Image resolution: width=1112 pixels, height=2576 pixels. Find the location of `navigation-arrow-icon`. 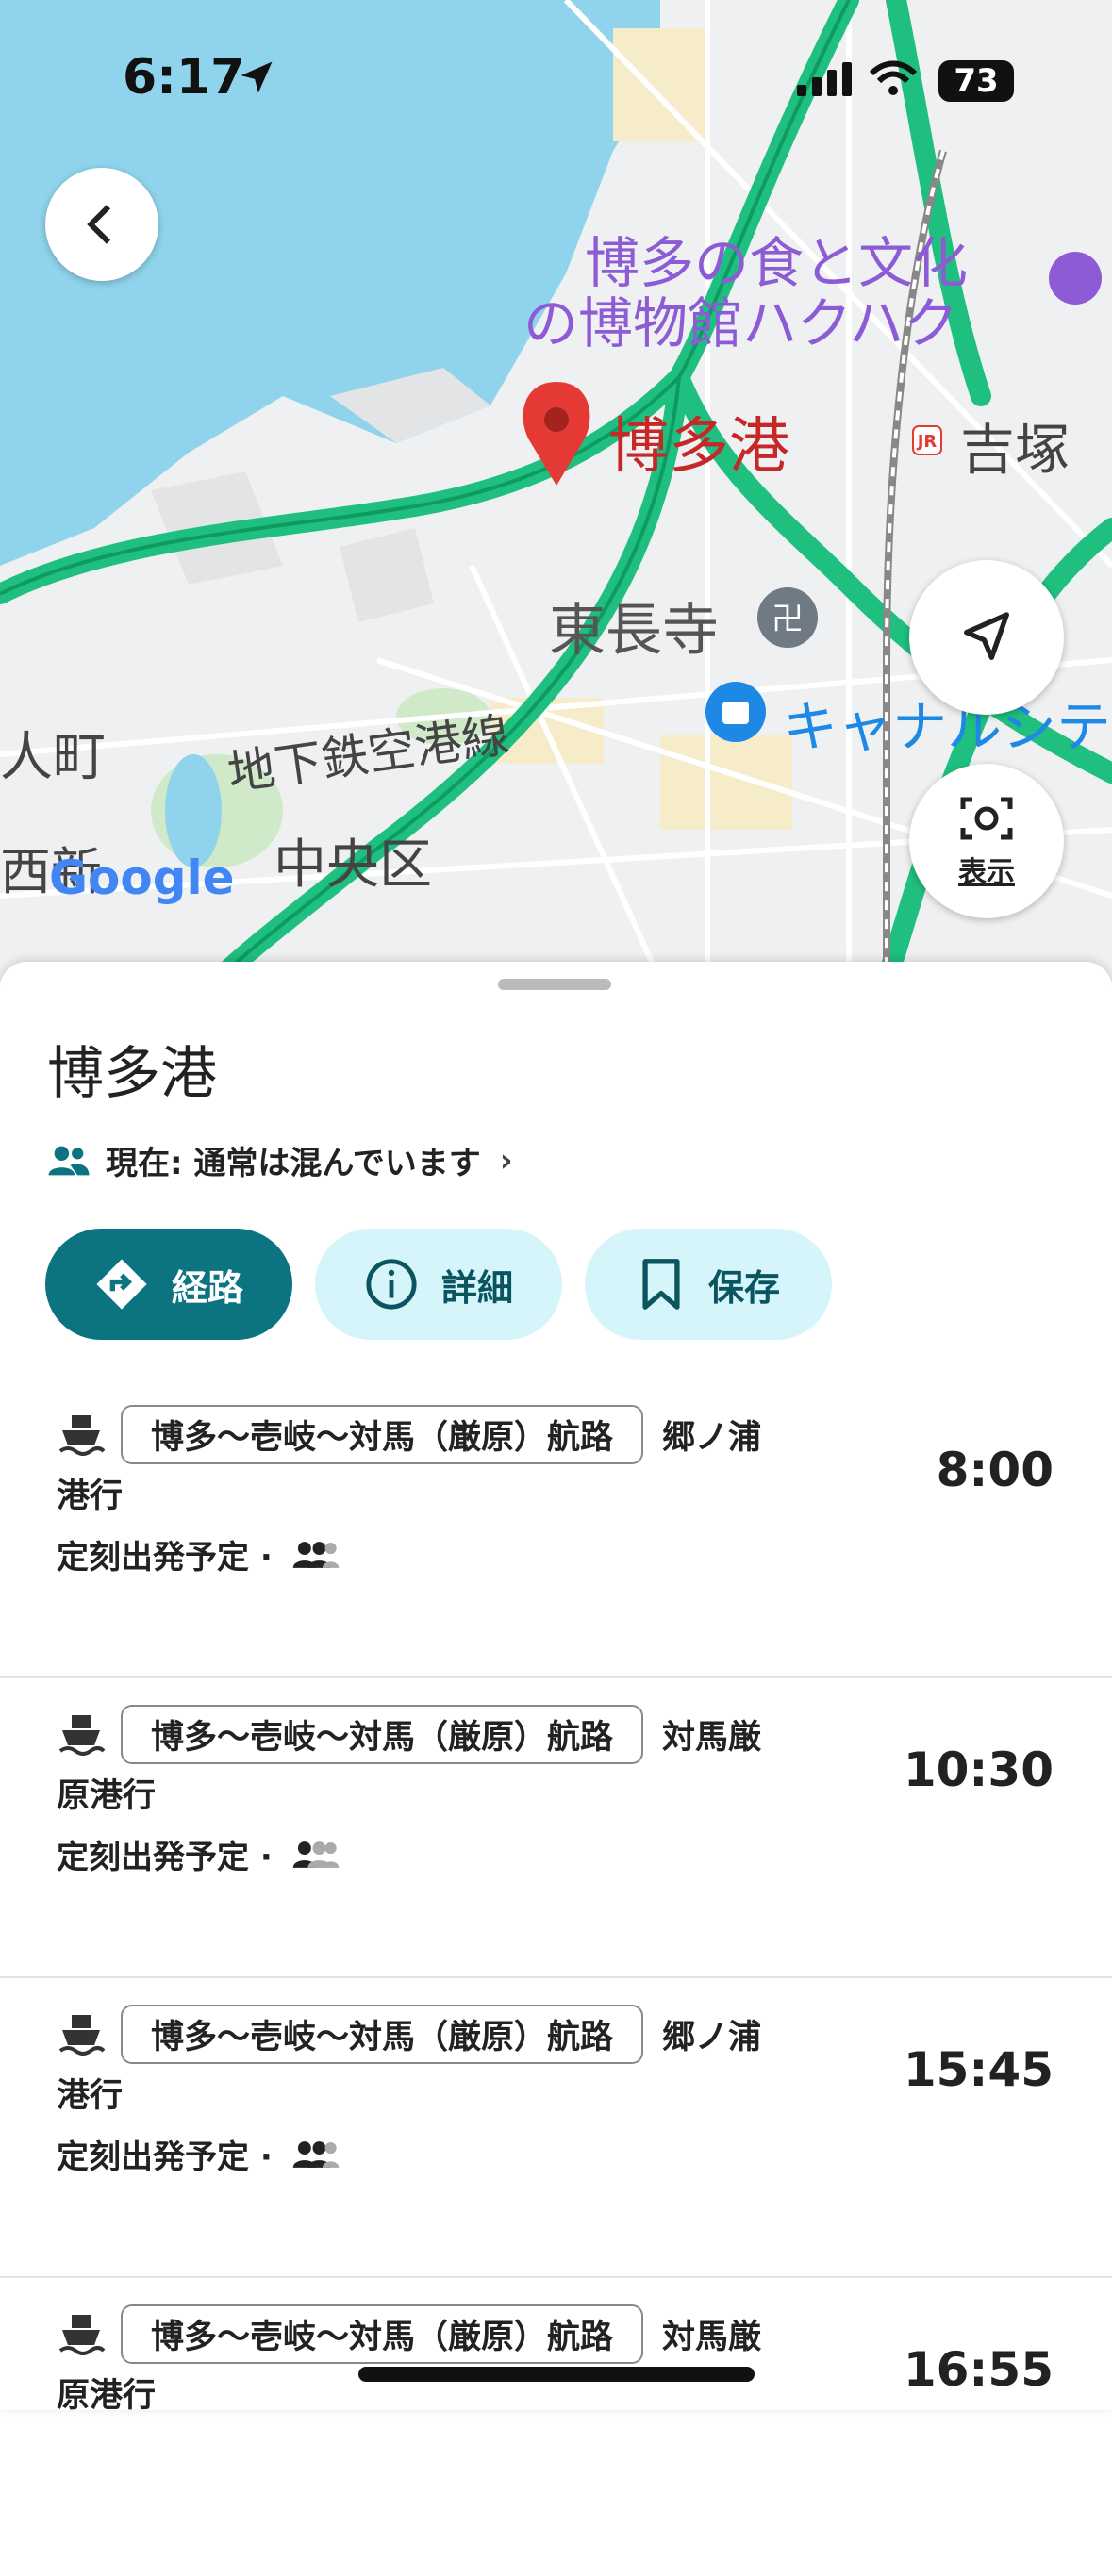

navigation-arrow-icon is located at coordinates (986, 636).